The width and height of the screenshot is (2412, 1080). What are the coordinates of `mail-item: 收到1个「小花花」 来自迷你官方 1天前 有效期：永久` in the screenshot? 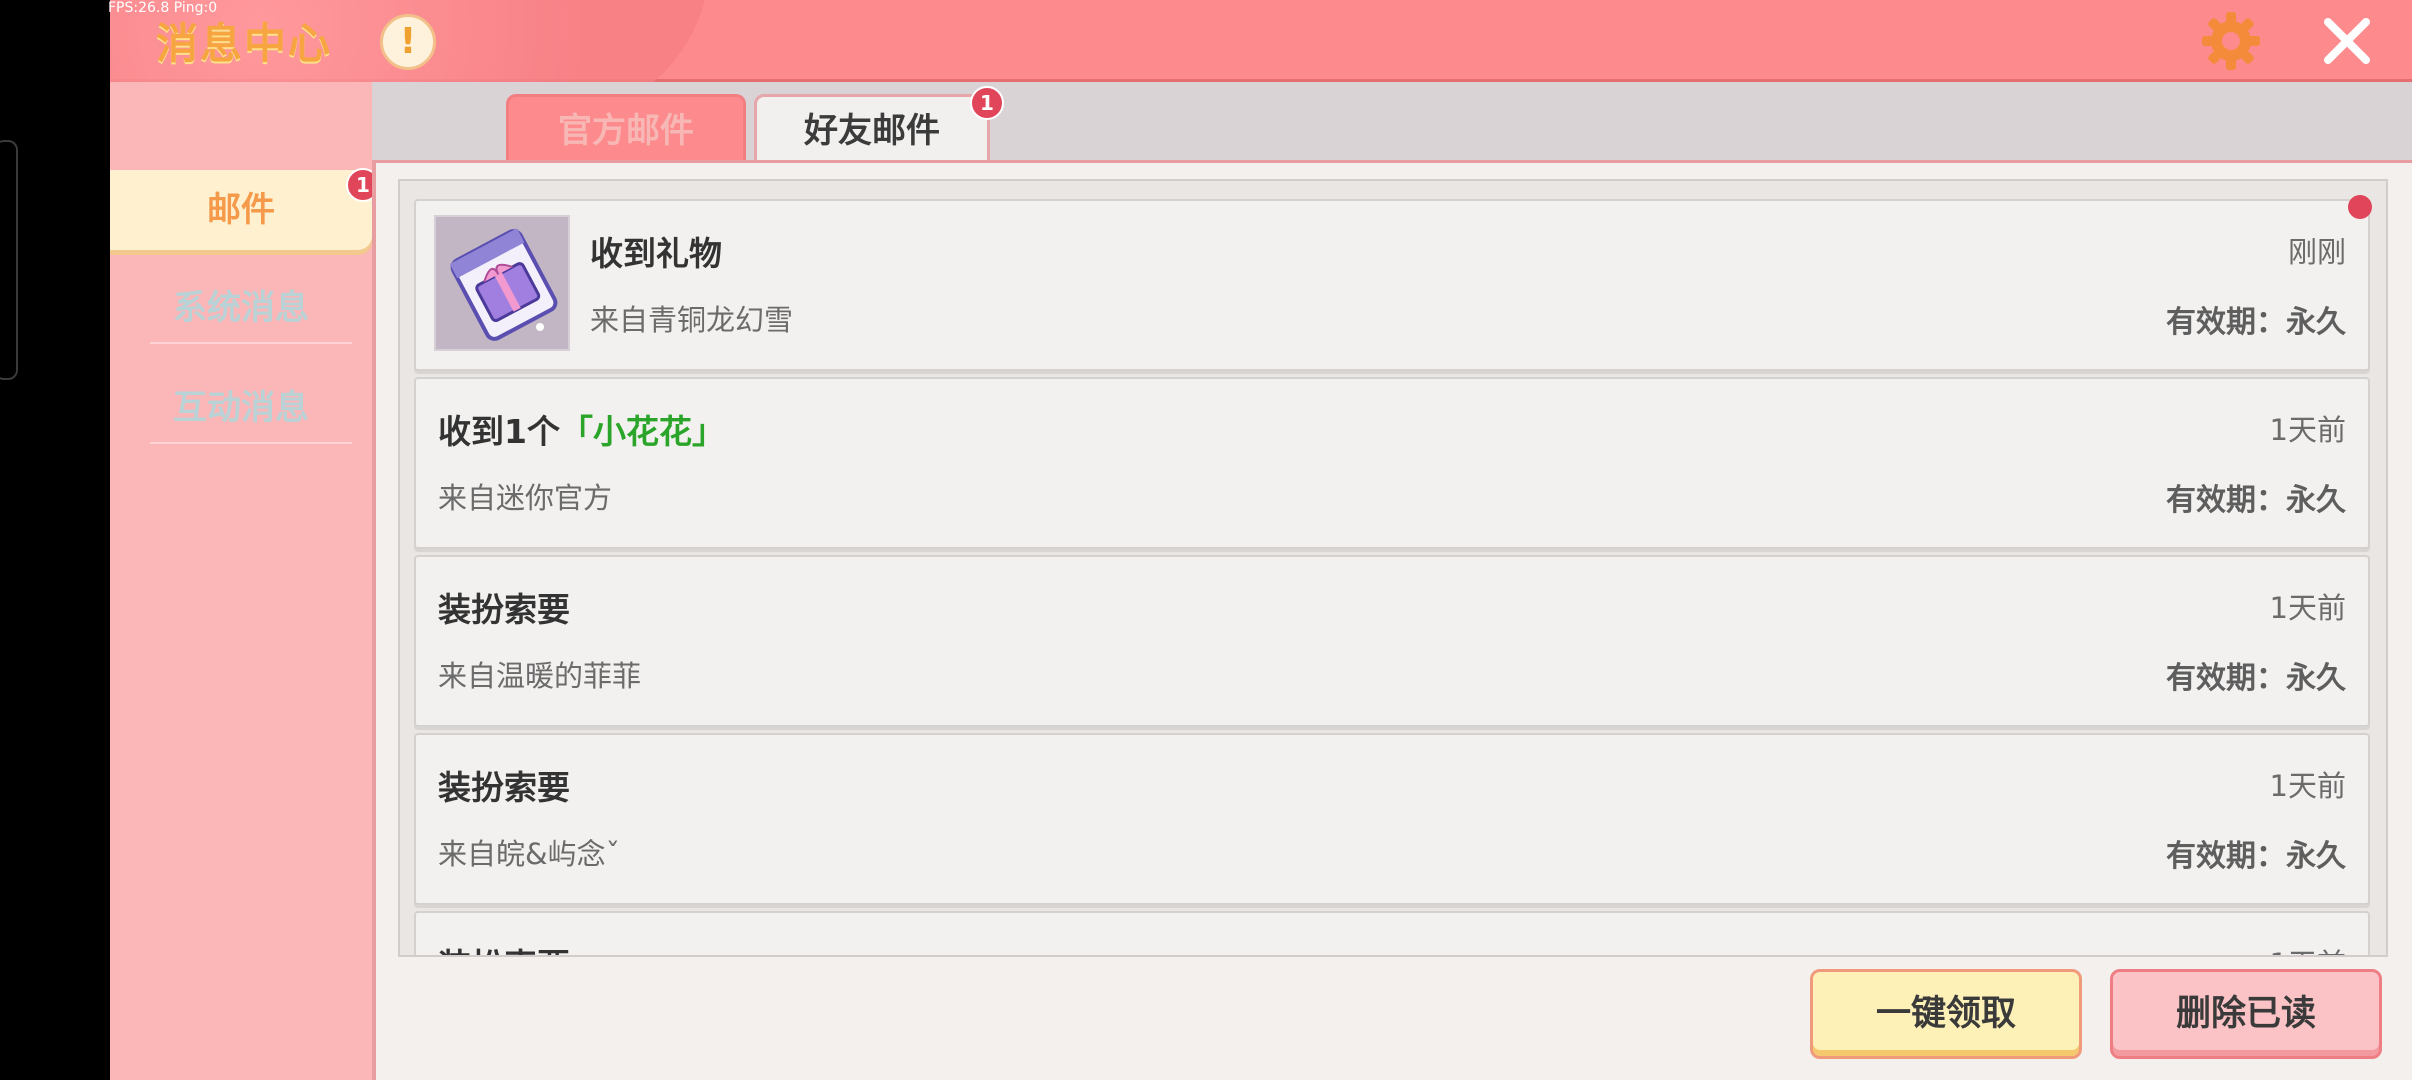 It's located at (1392, 463).